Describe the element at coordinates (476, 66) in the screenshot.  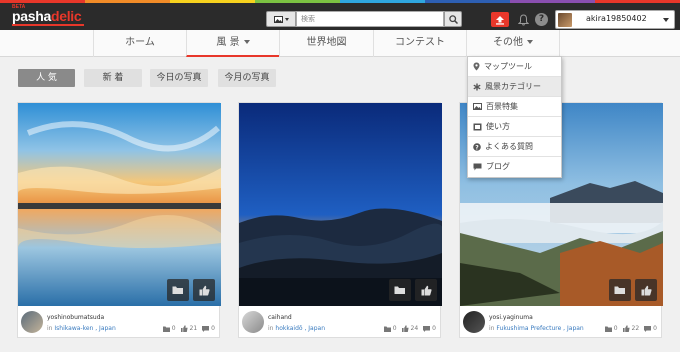
I see `map-marker-icon` at that location.